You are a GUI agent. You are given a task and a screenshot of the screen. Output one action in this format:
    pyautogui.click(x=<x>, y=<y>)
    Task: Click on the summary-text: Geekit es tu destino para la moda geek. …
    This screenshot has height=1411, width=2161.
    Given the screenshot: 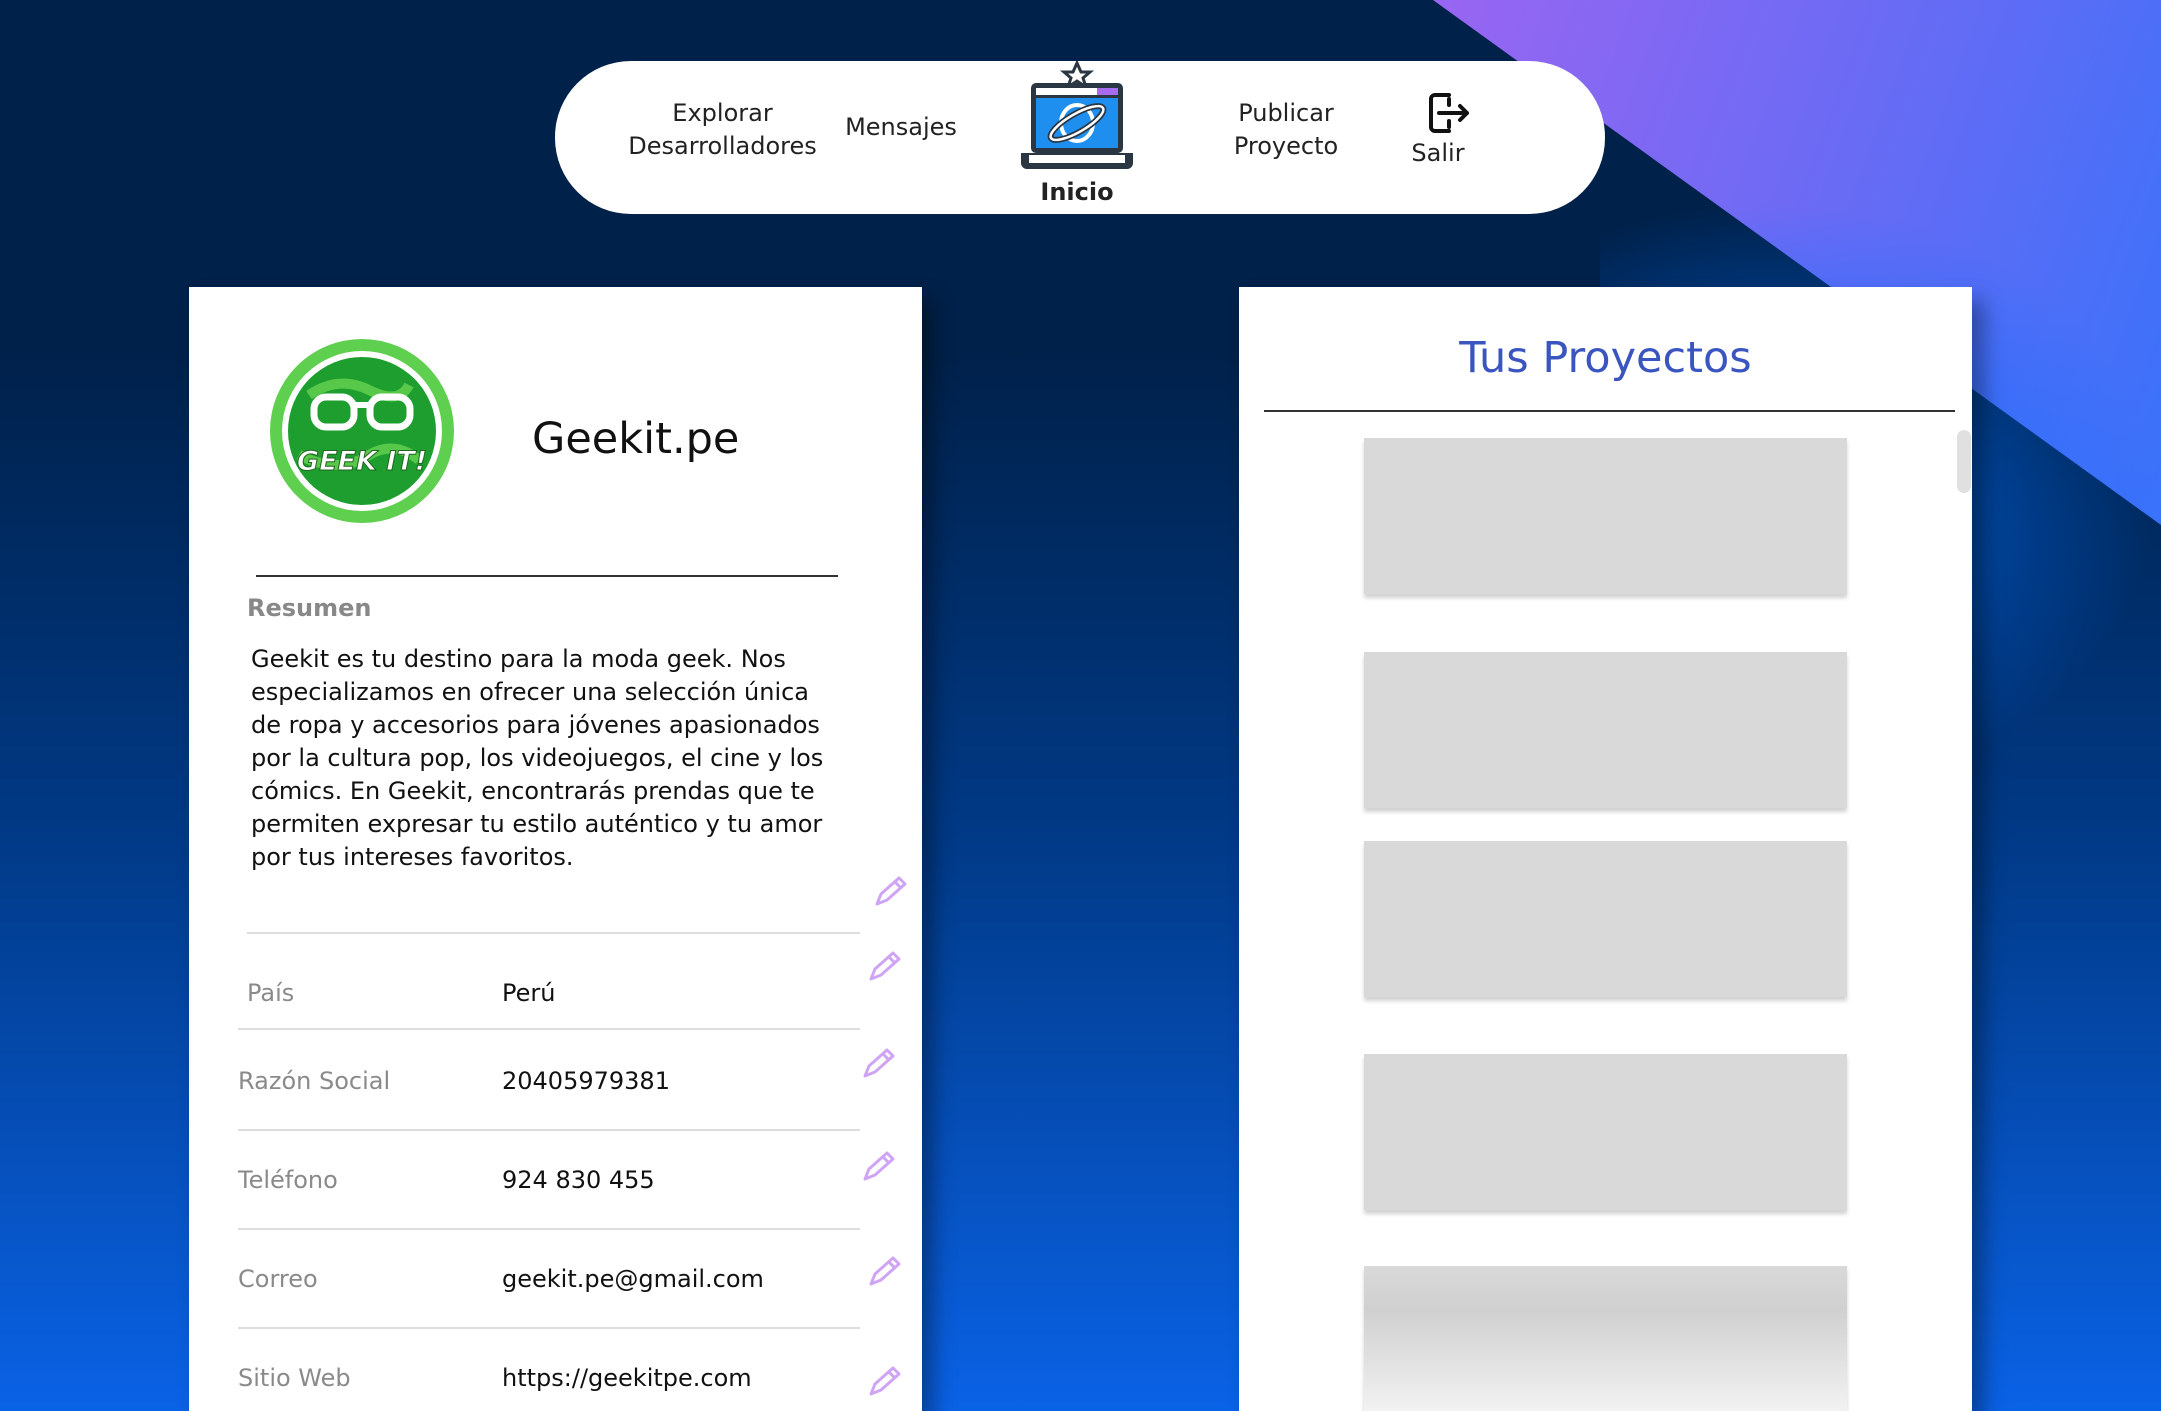 What is the action you would take?
    pyautogui.click(x=537, y=758)
    